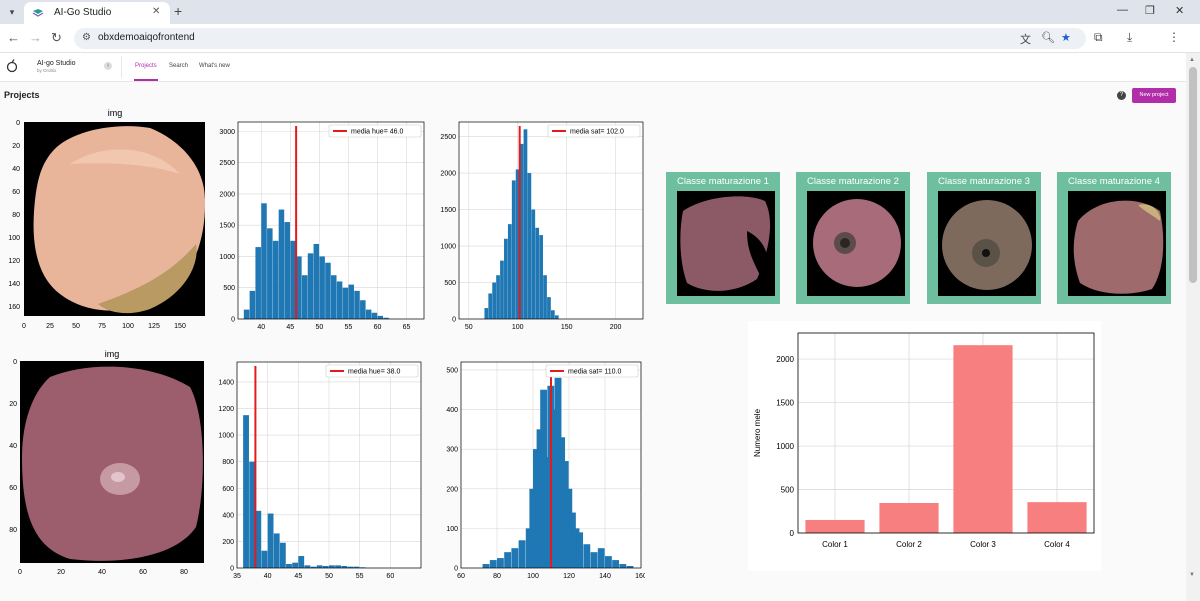  What do you see at coordinates (83, 12) in the screenshot?
I see `tab-title: AI-Go Studio` at bounding box center [83, 12].